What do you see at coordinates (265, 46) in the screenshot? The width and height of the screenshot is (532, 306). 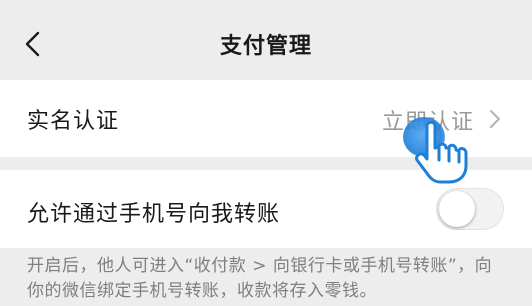 I see `page-title: 支付管理` at bounding box center [265, 46].